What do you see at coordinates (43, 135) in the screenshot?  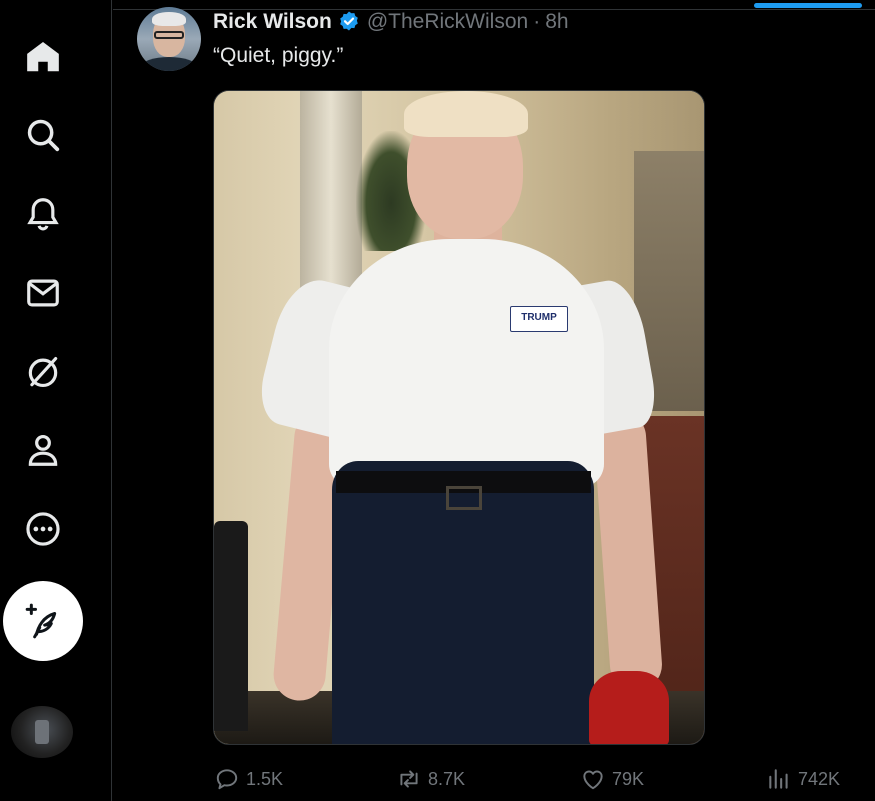 I see `search-icon` at bounding box center [43, 135].